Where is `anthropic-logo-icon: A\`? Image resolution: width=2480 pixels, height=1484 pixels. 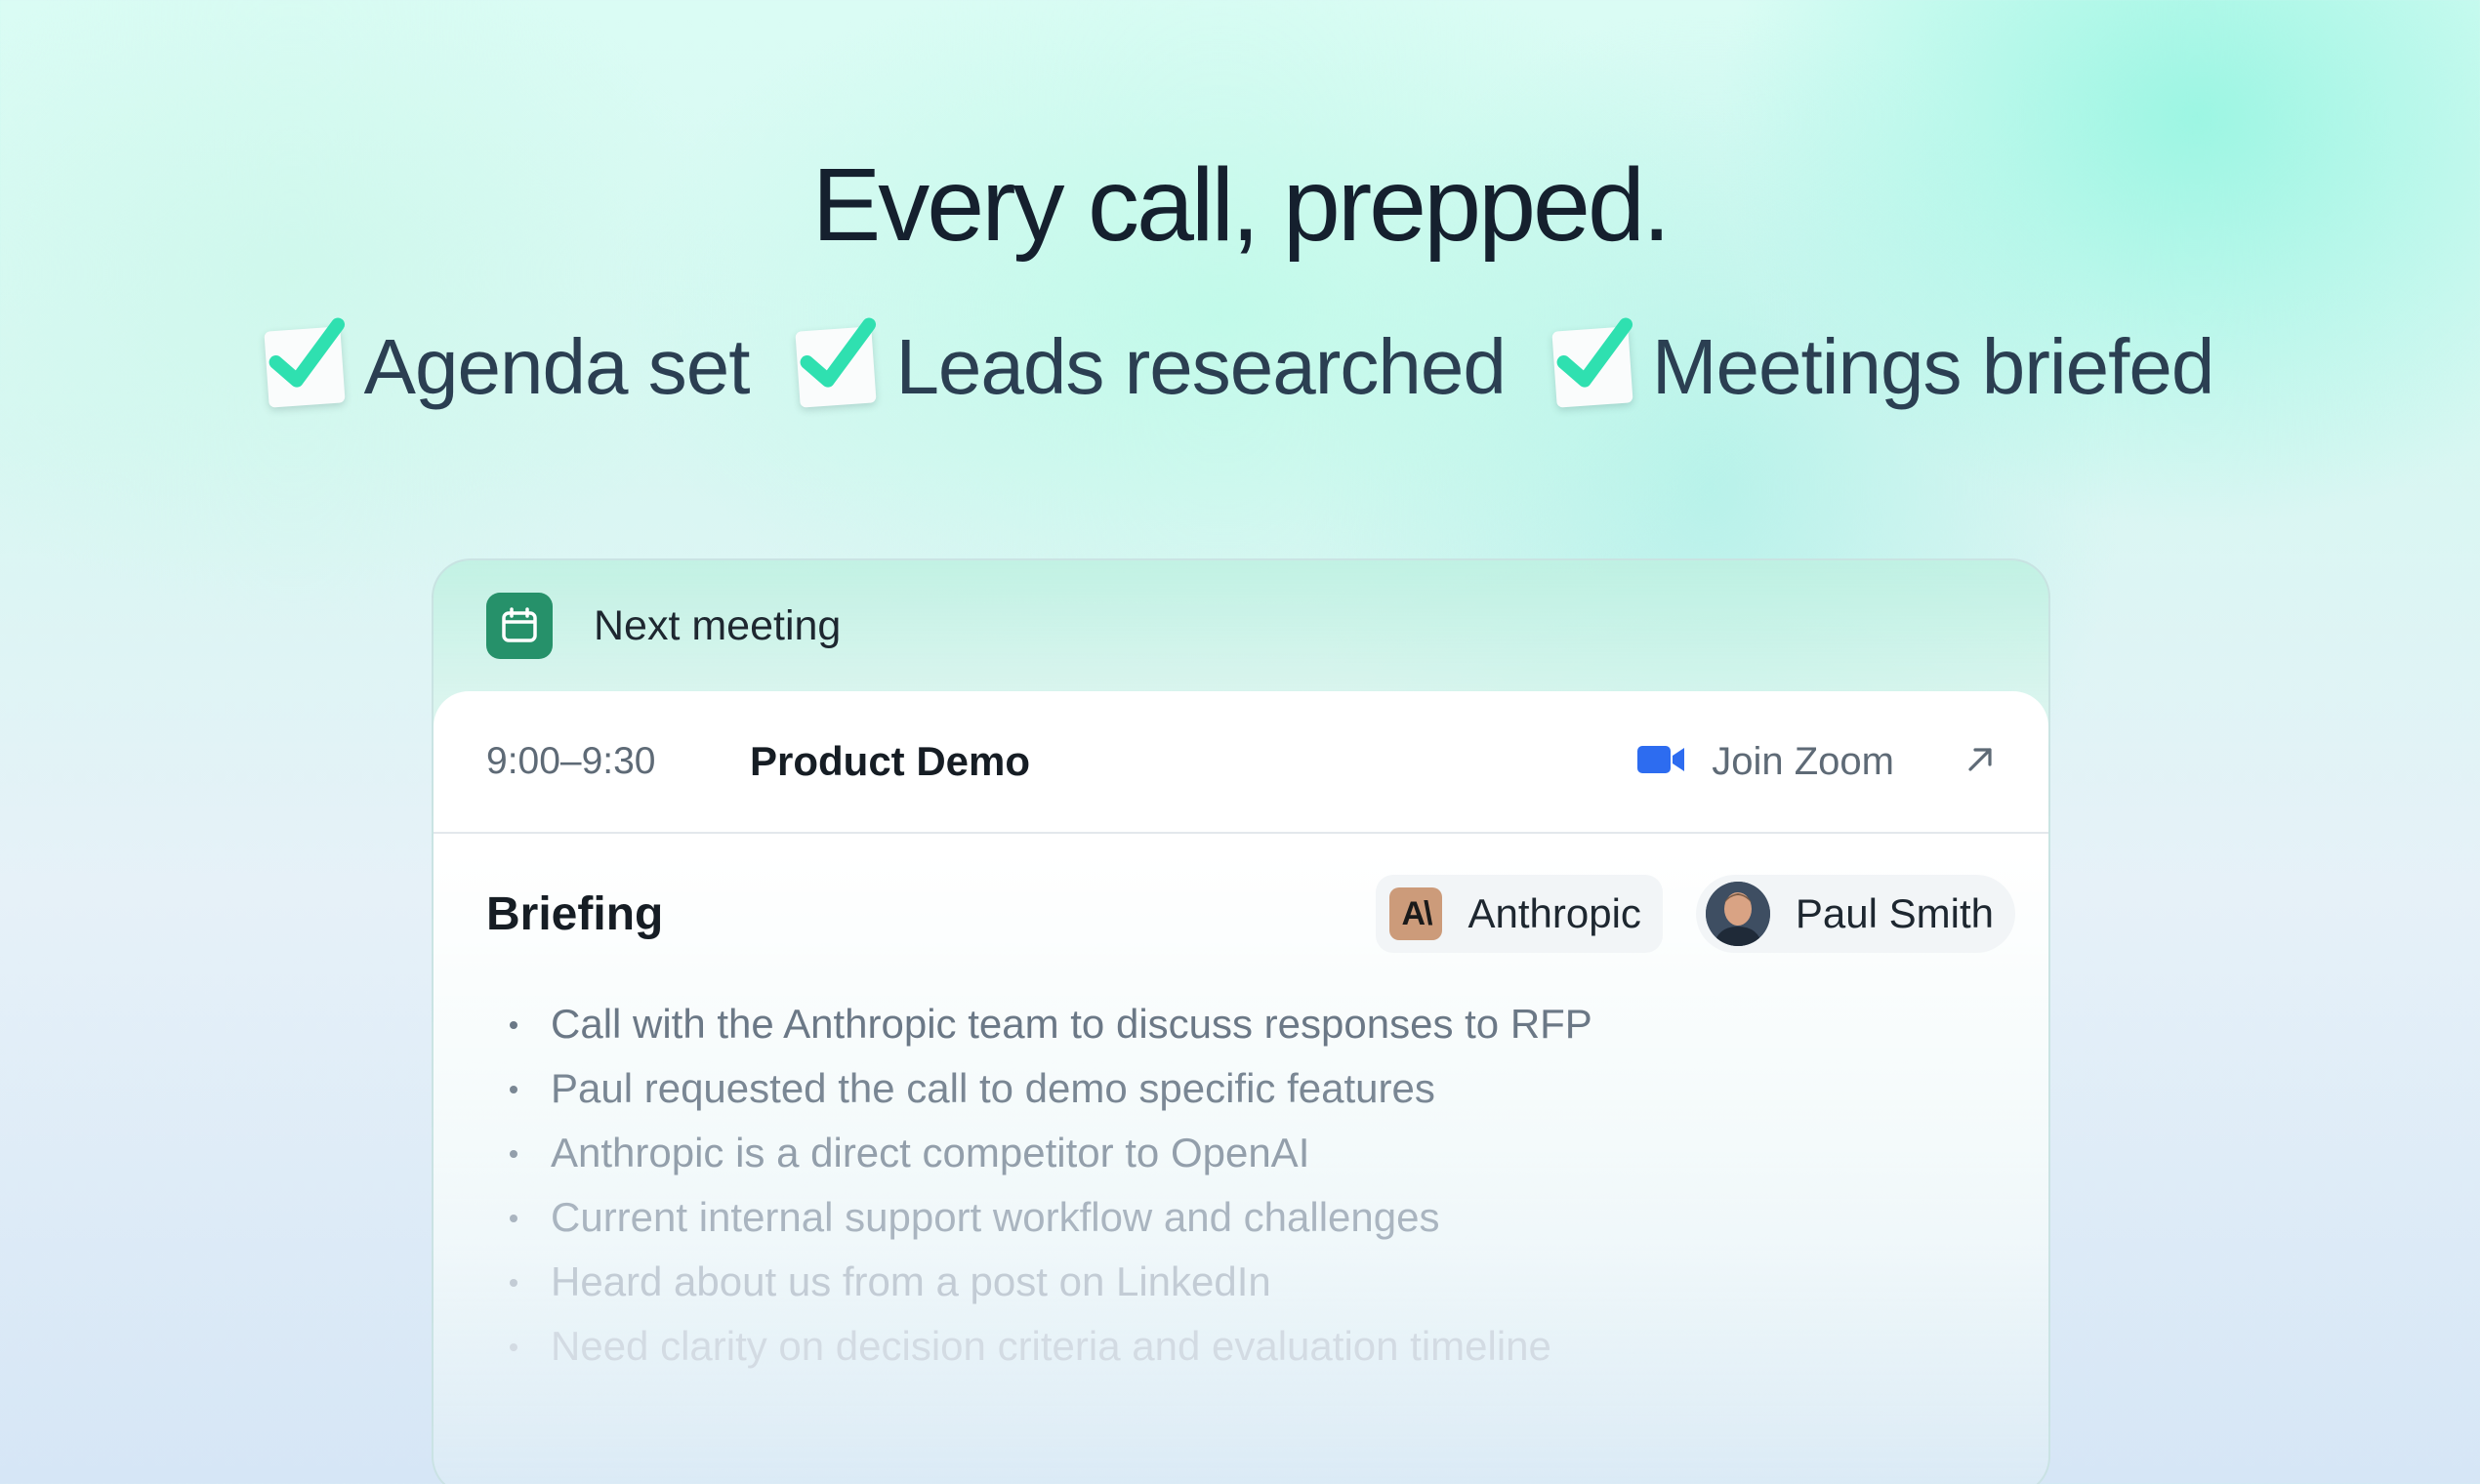 anthropic-logo-icon: A\ is located at coordinates (1416, 914).